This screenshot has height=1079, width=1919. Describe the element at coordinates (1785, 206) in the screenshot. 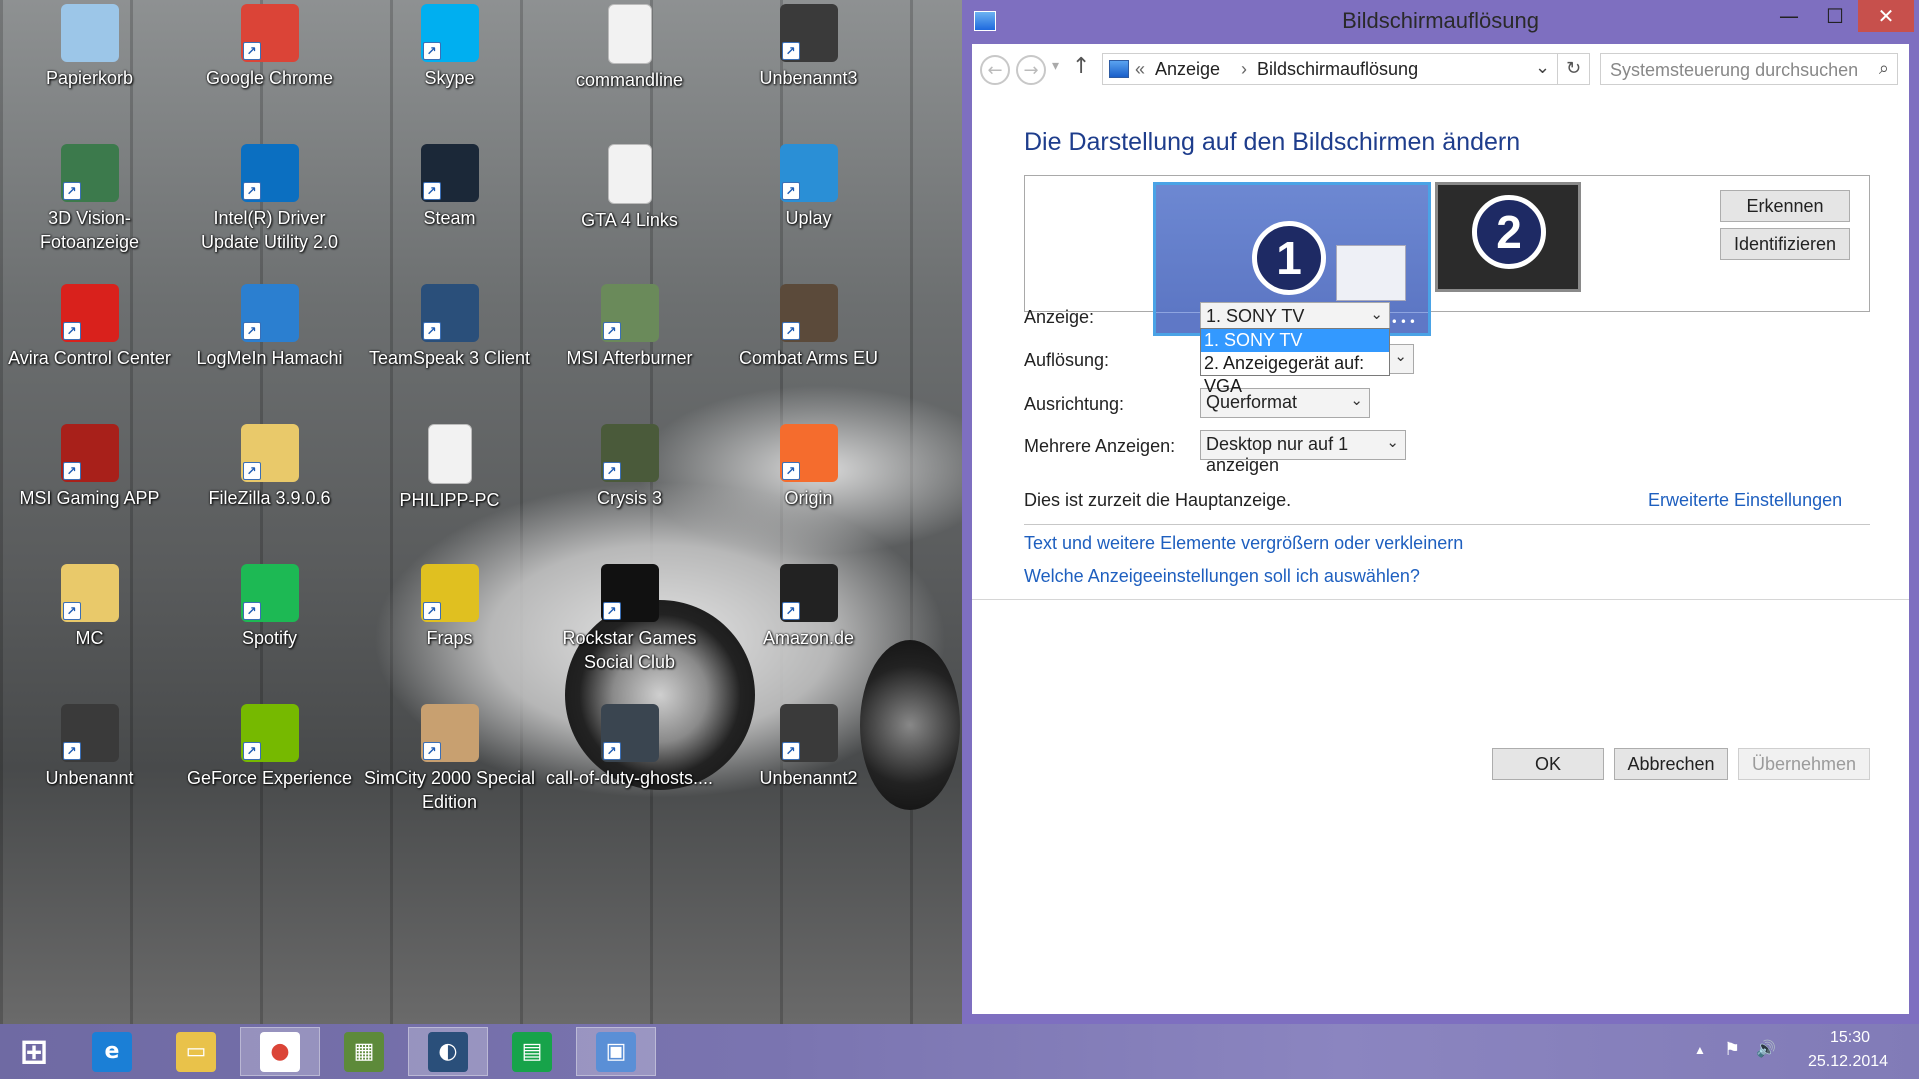

I see `detect-button: Erkennen` at that location.